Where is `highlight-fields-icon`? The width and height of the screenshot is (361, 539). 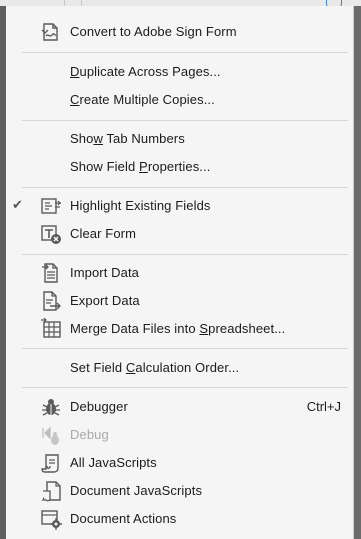
highlight-fields-icon is located at coordinates (51, 206).